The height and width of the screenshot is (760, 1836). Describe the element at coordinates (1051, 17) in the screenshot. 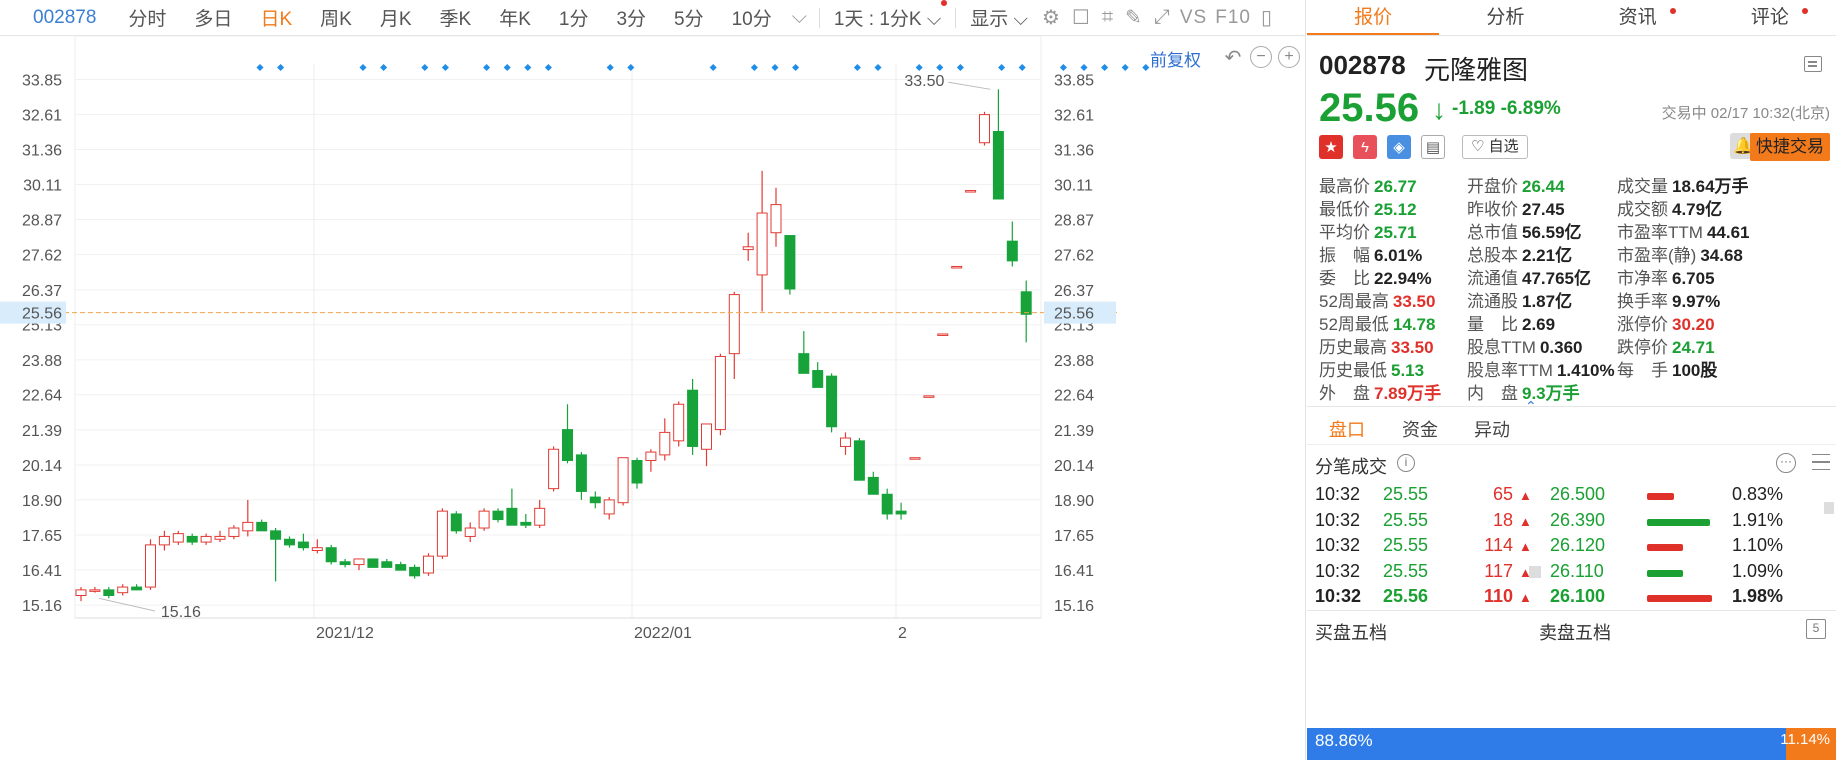

I see `gear-icon: ⚙` at that location.